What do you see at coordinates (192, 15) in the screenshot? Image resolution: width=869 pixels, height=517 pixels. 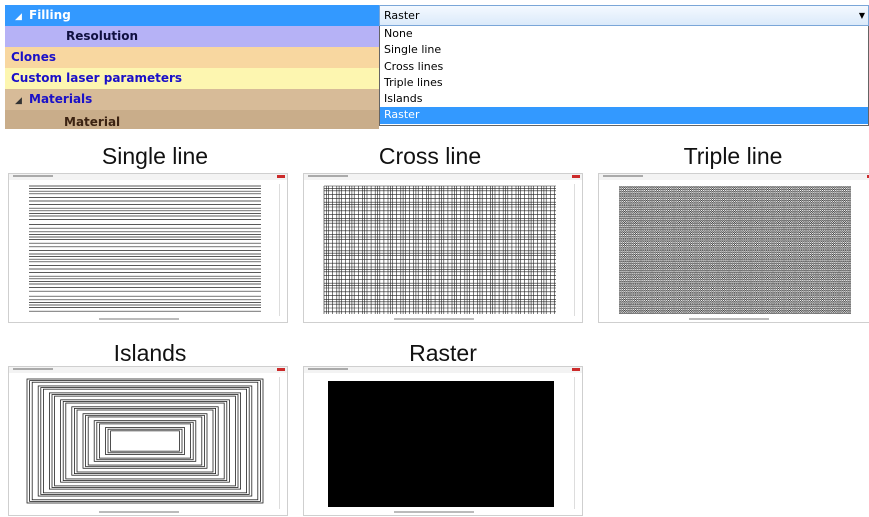 I see `grid-row-filling: ◢ Filling` at bounding box center [192, 15].